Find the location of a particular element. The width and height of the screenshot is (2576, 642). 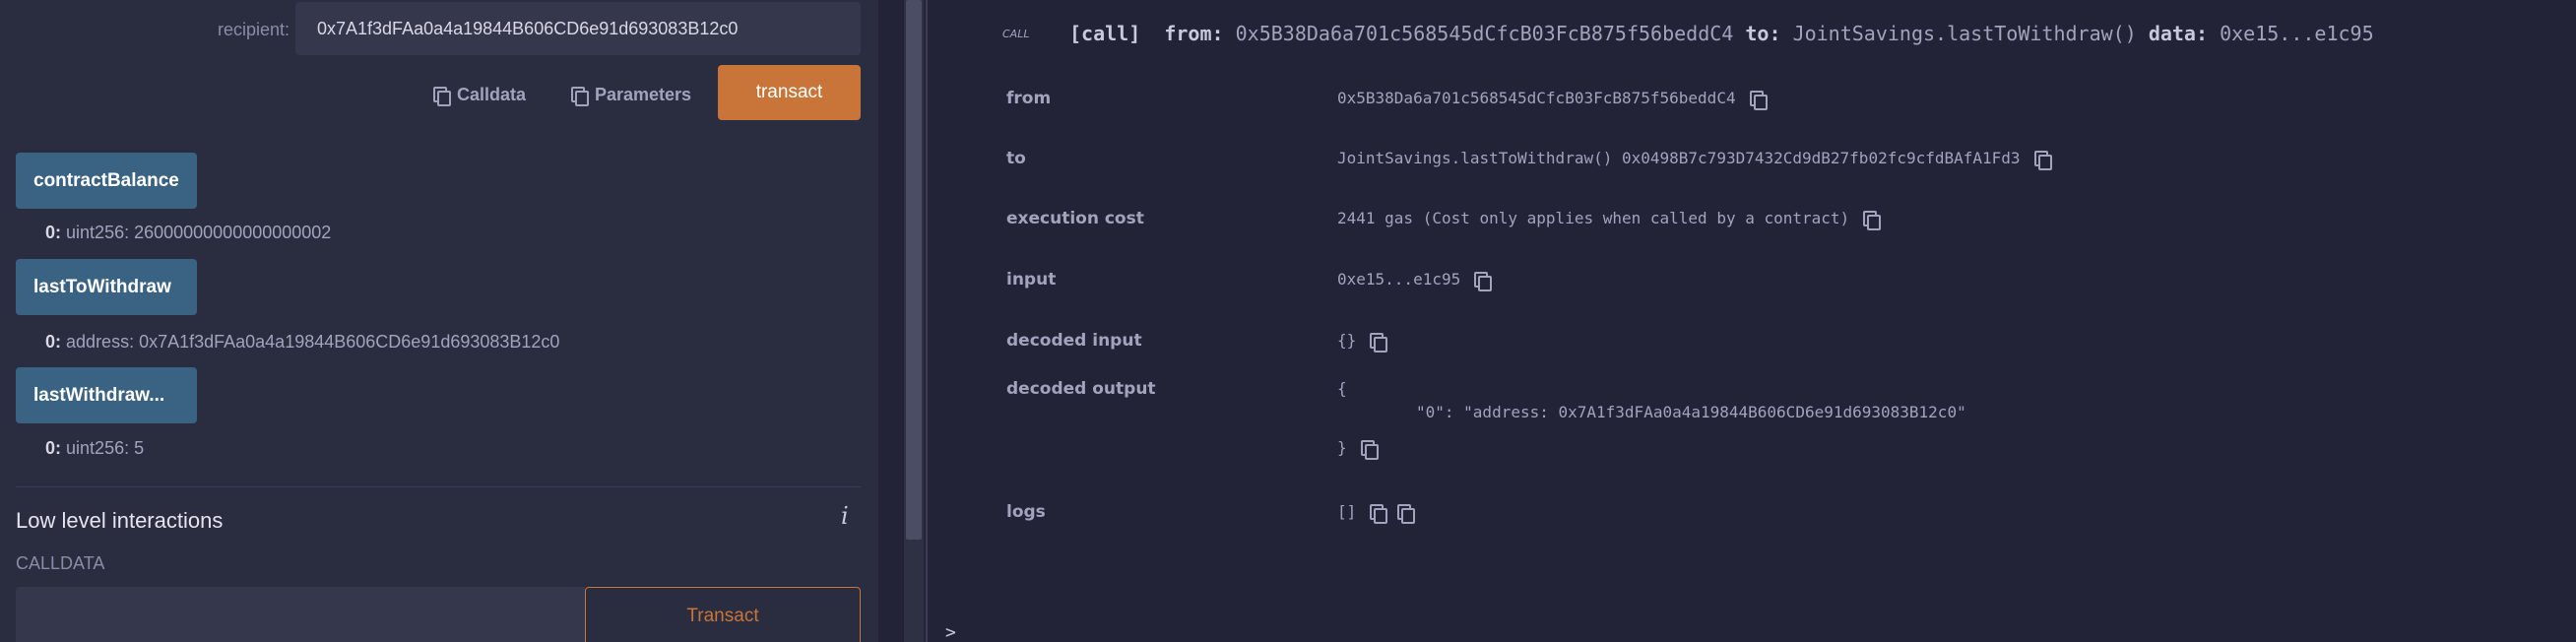

call-tag: CALL is located at coordinates (1016, 34).